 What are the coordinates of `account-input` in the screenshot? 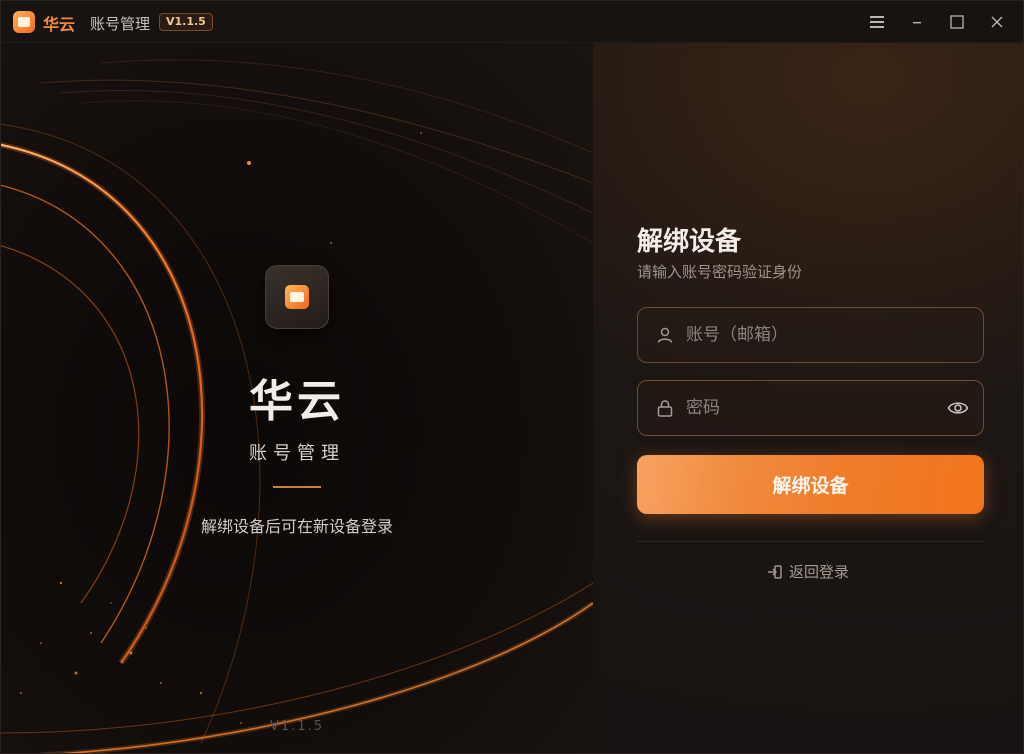 It's located at (828, 335).